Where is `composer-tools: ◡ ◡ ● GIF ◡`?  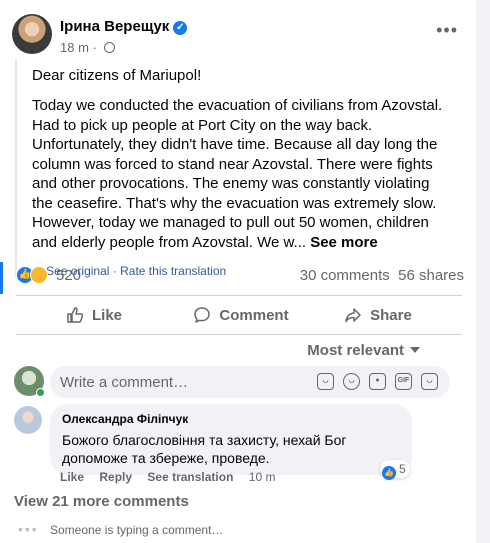 composer-tools: ◡ ◡ ● GIF ◡ is located at coordinates (377, 382).